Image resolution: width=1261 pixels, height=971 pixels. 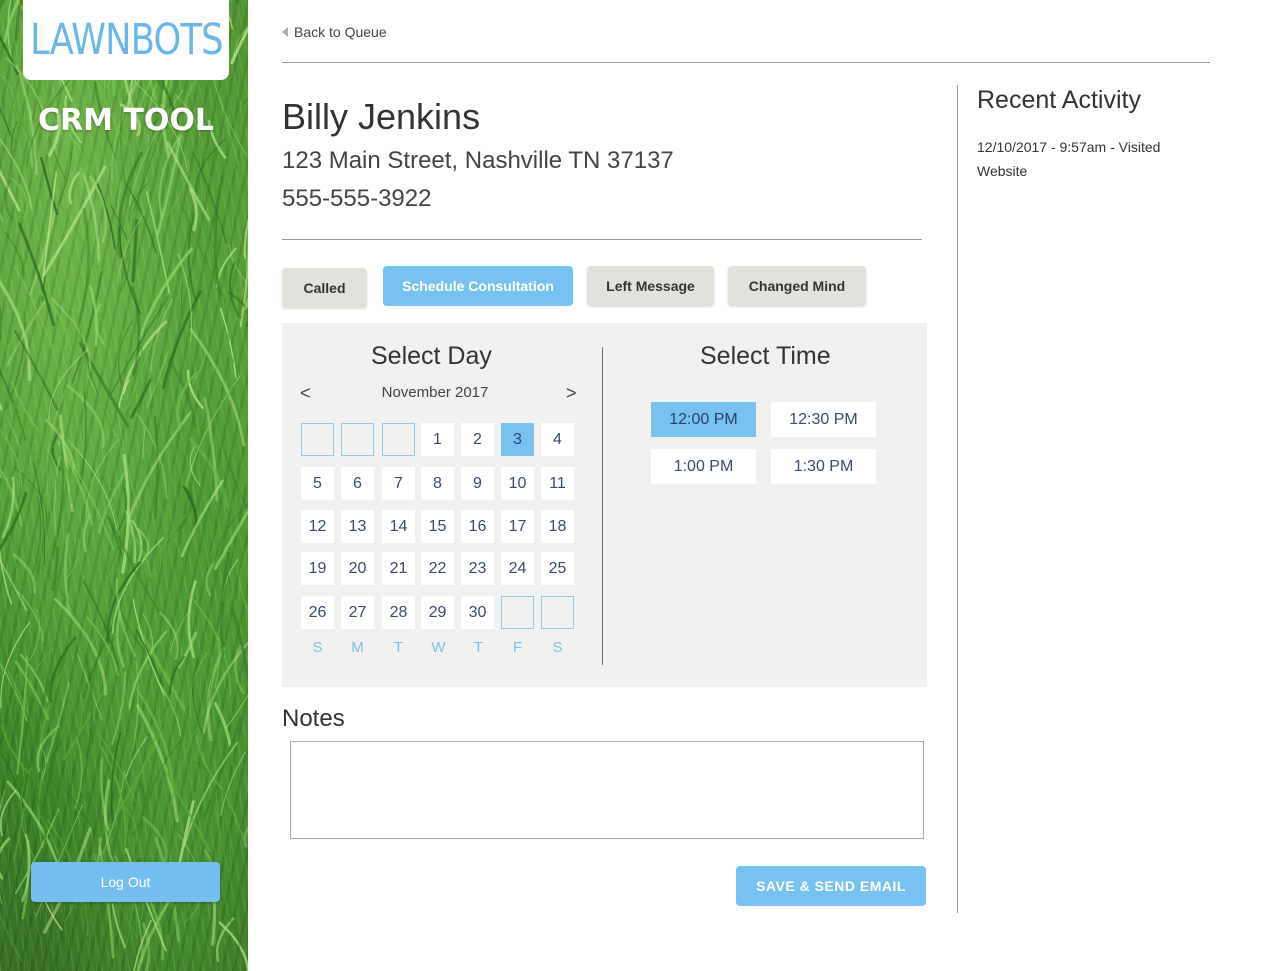 What do you see at coordinates (602, 239) in the screenshot?
I see `info-divider` at bounding box center [602, 239].